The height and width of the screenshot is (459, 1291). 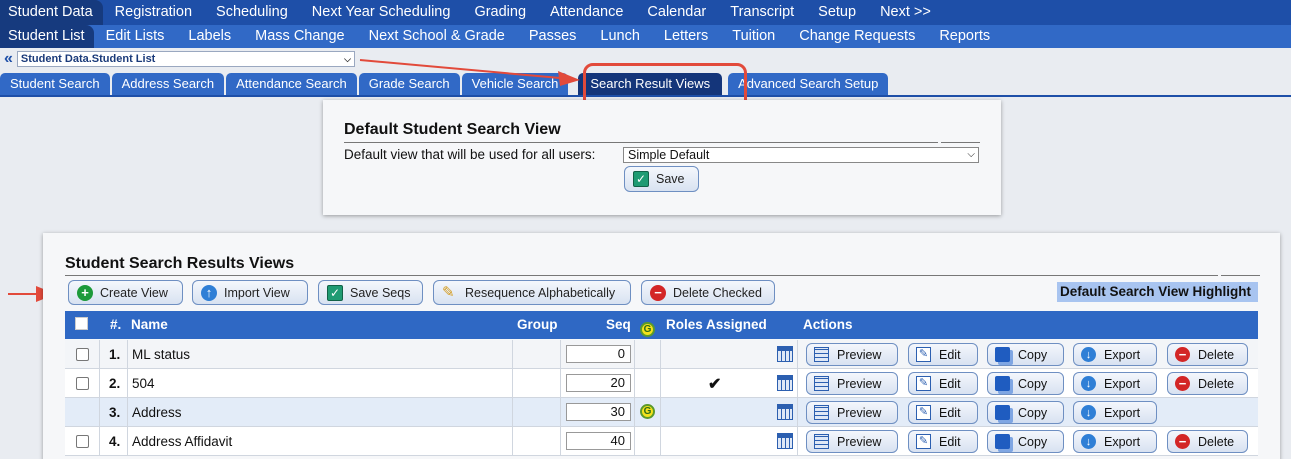 I want to click on results-title-divider, so click(x=641, y=275).